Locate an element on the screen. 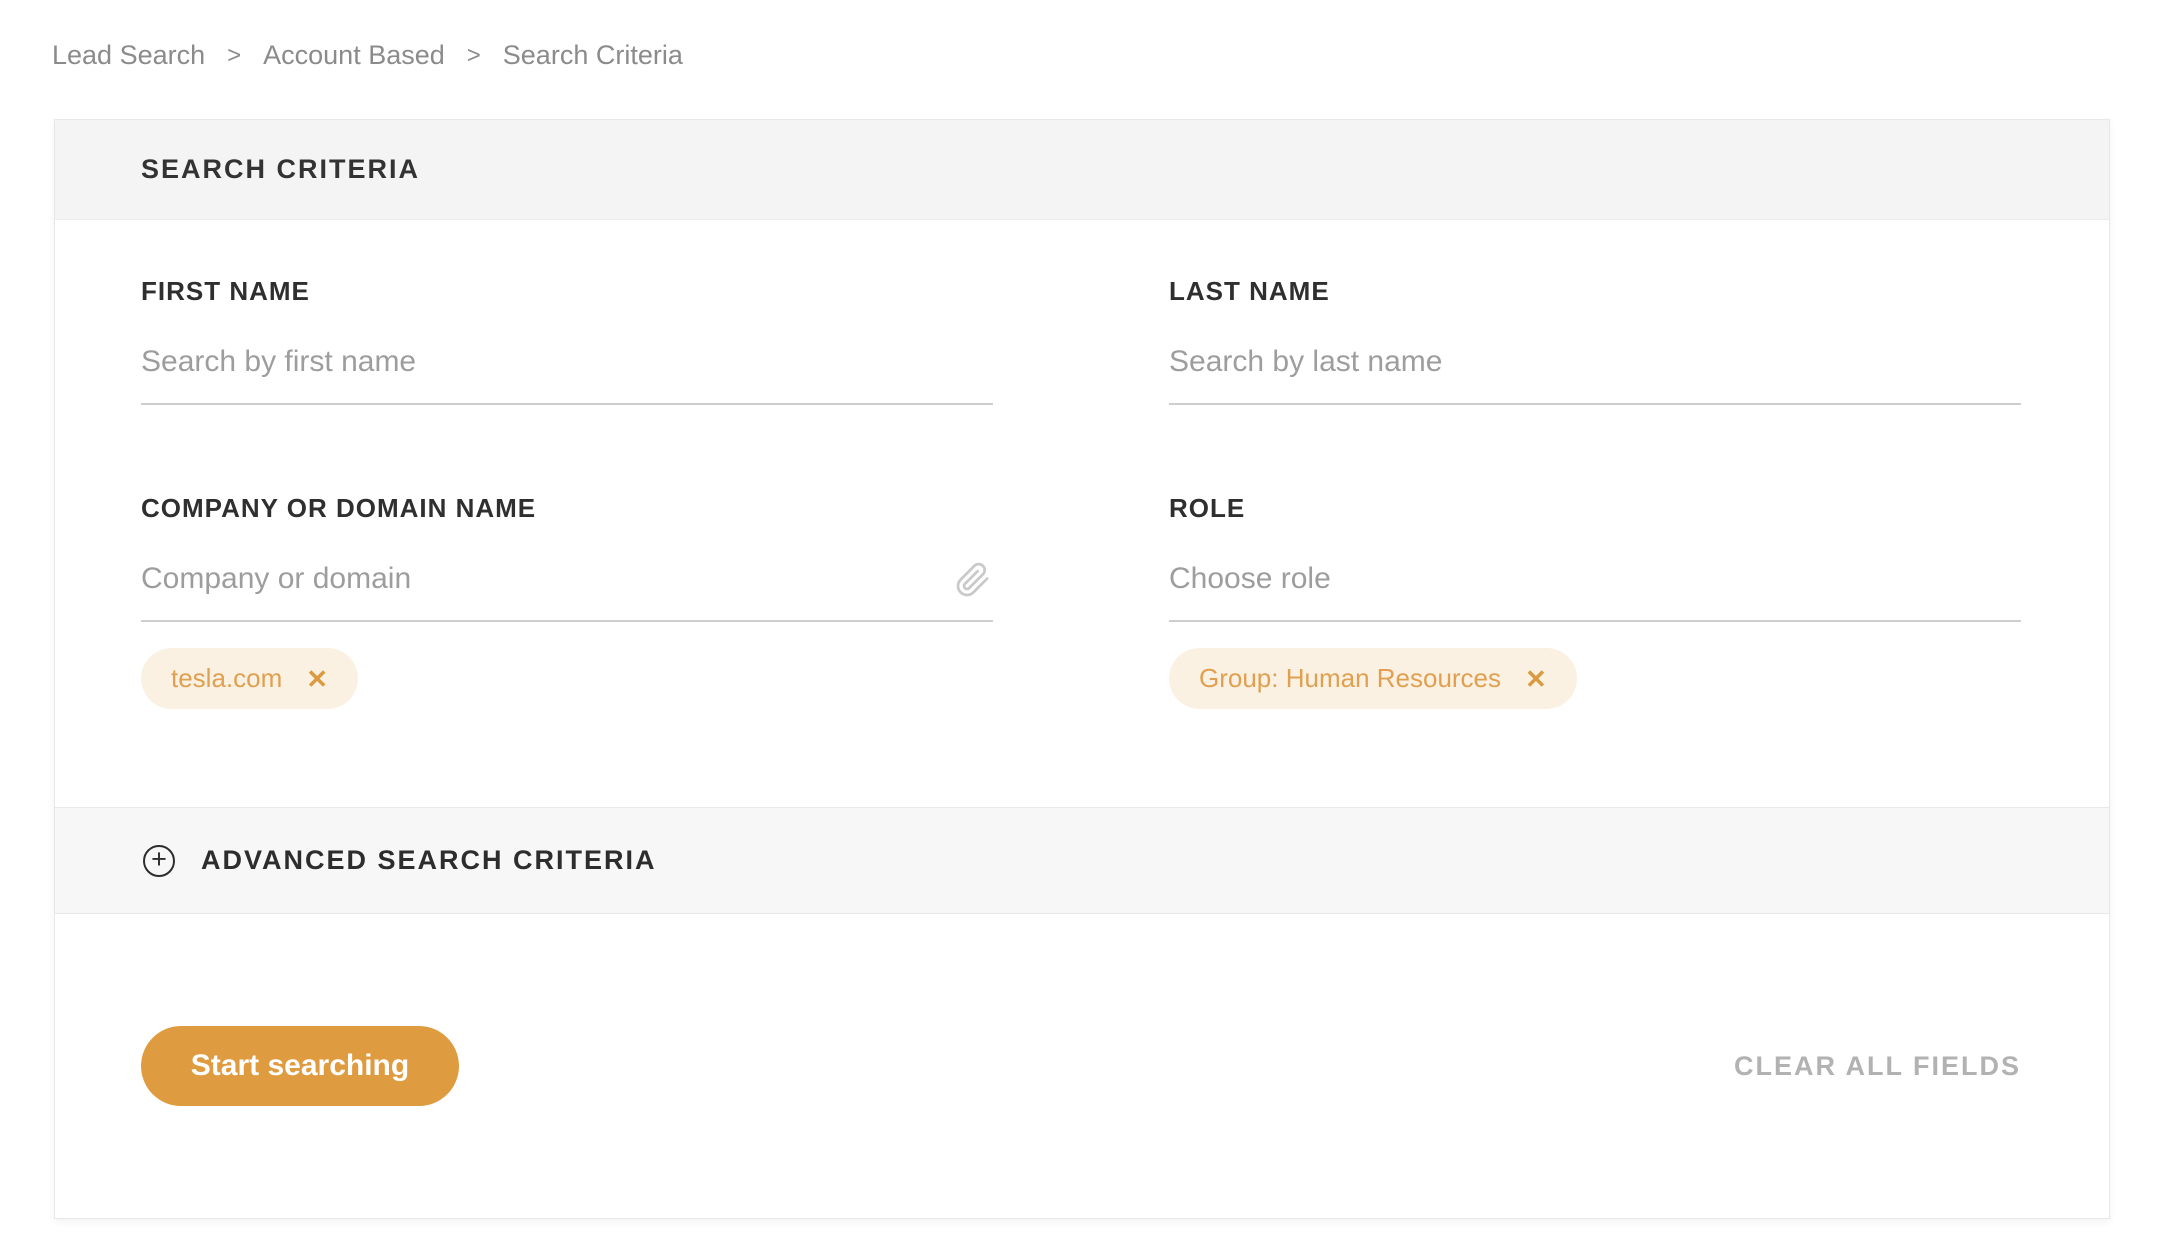 This screenshot has height=1238, width=2164. first-name-input is located at coordinates (567, 375).